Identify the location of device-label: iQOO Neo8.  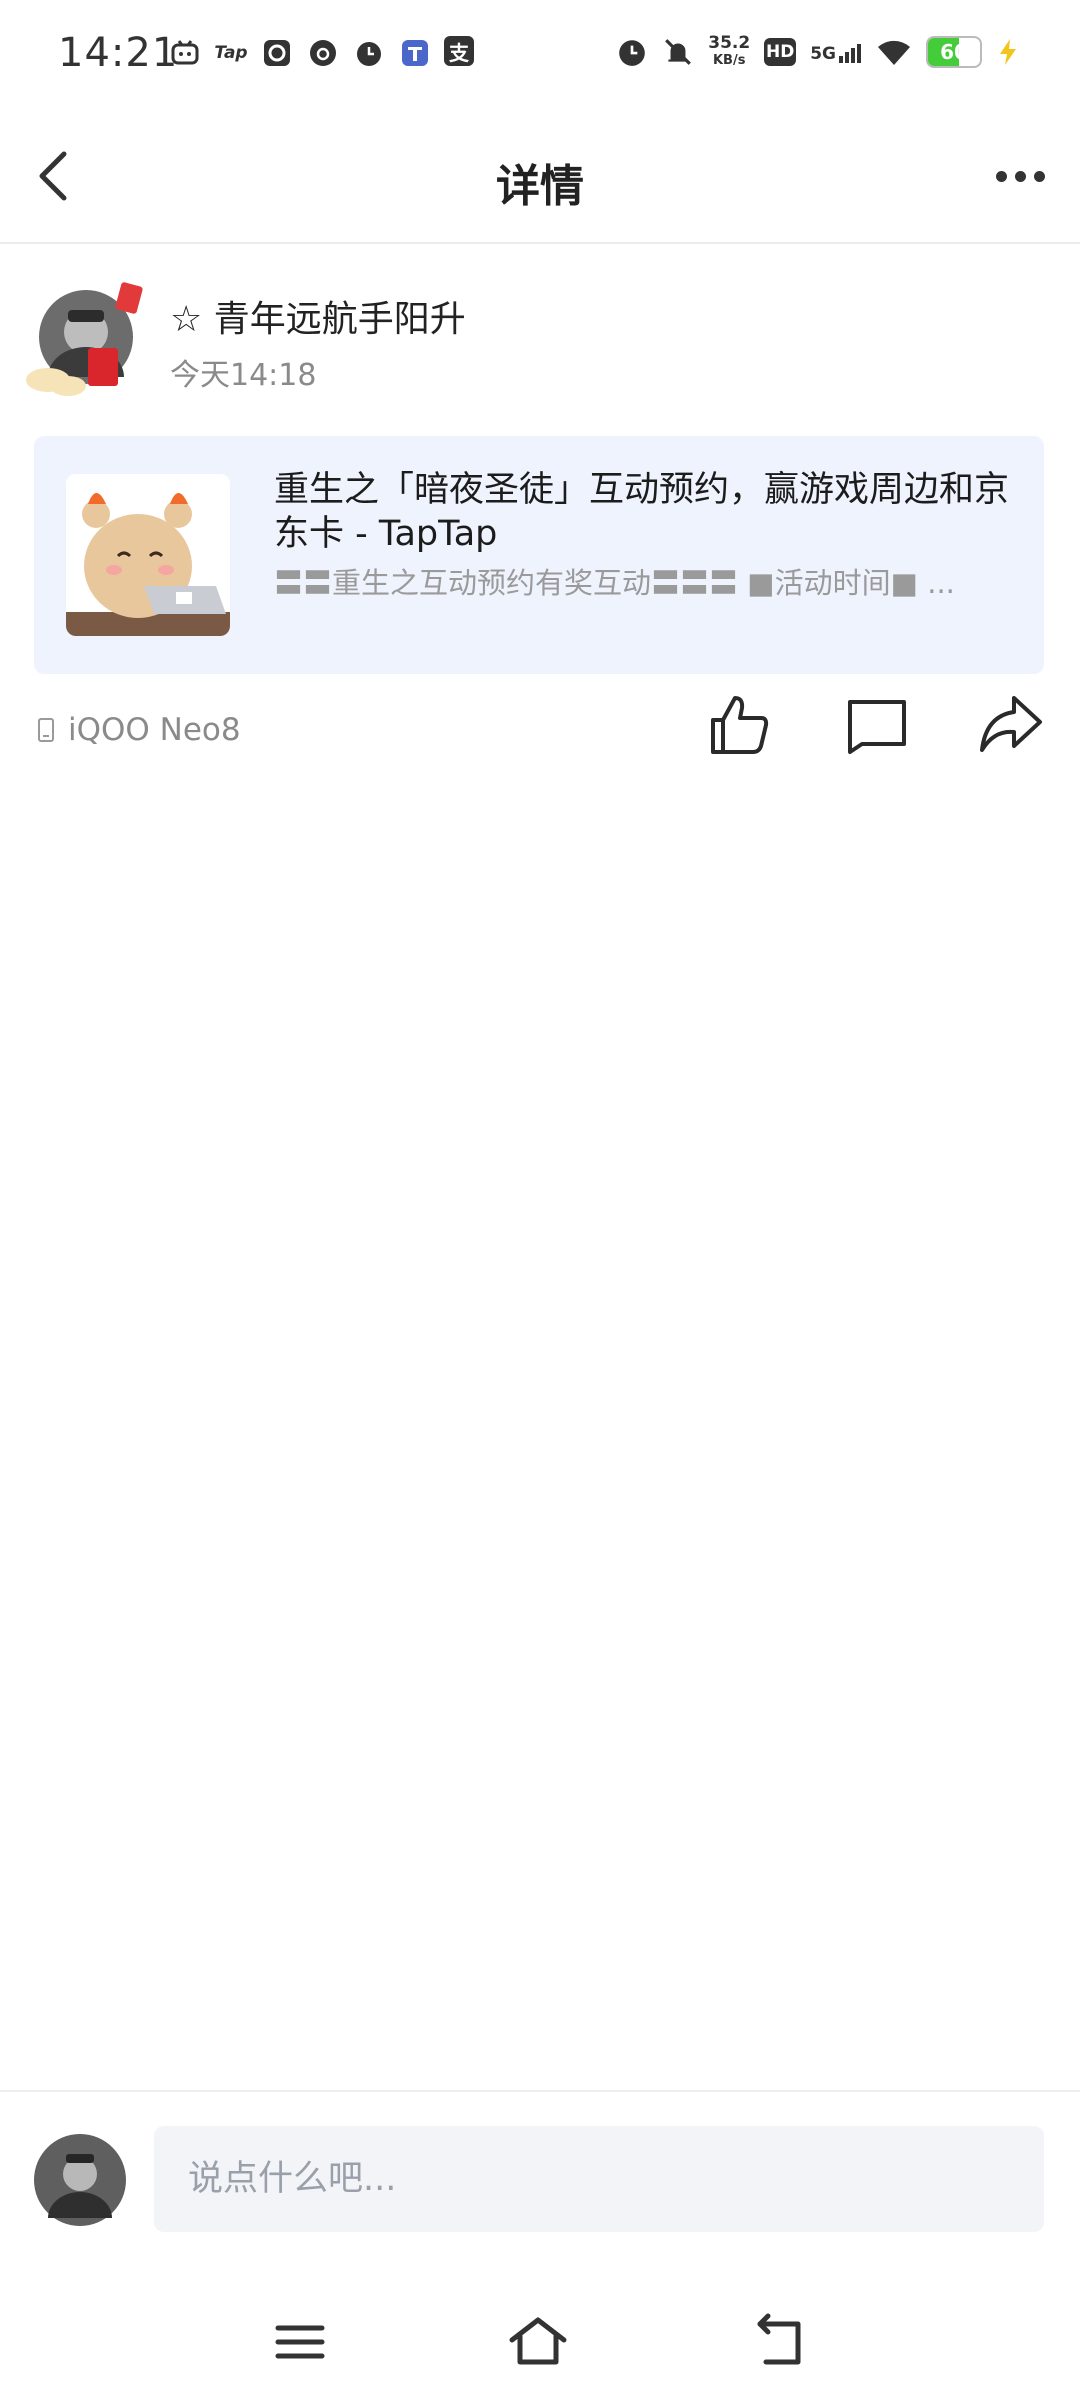
(139, 730).